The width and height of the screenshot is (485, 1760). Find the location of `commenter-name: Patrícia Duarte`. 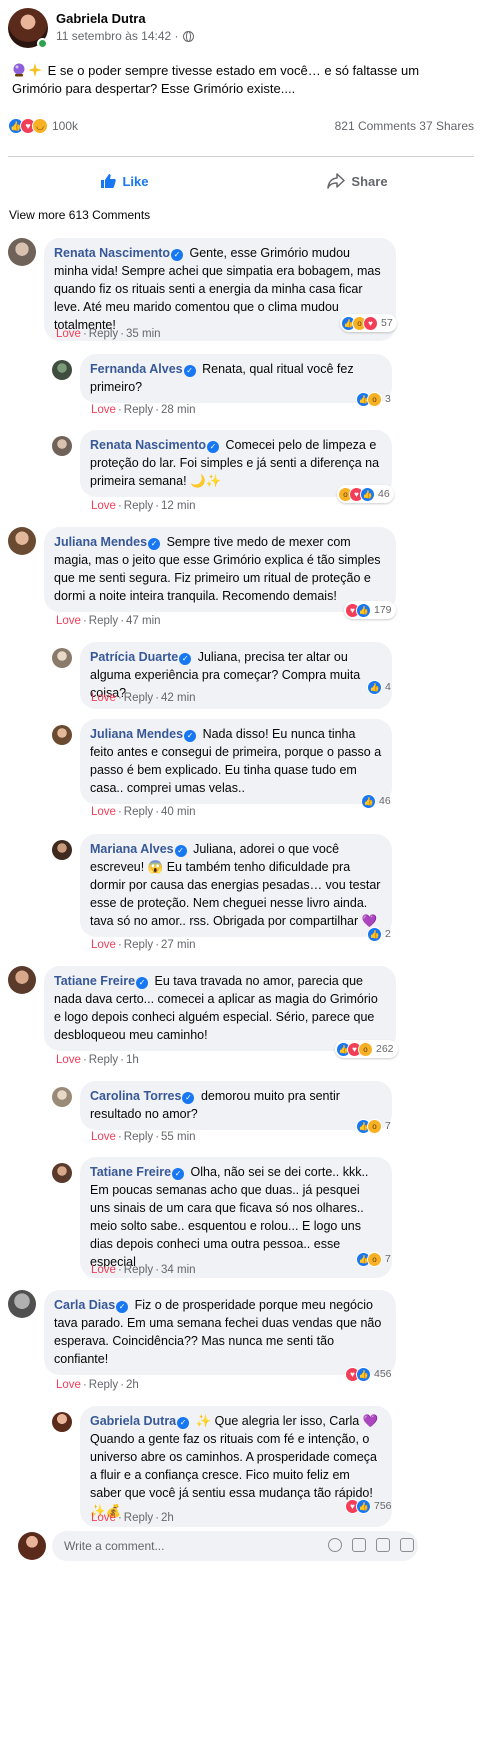

commenter-name: Patrícia Duarte is located at coordinates (134, 657).